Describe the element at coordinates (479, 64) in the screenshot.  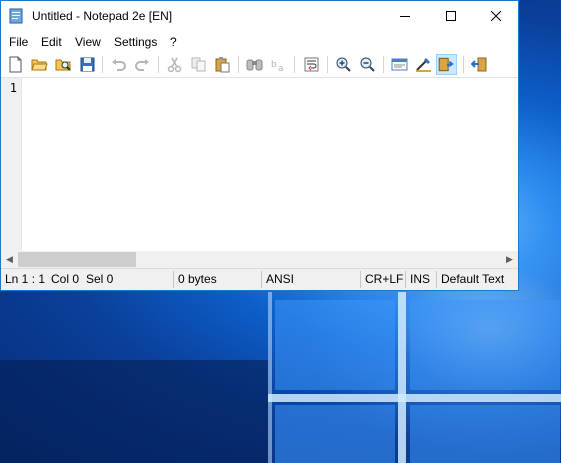
I see `exit-icon` at that location.